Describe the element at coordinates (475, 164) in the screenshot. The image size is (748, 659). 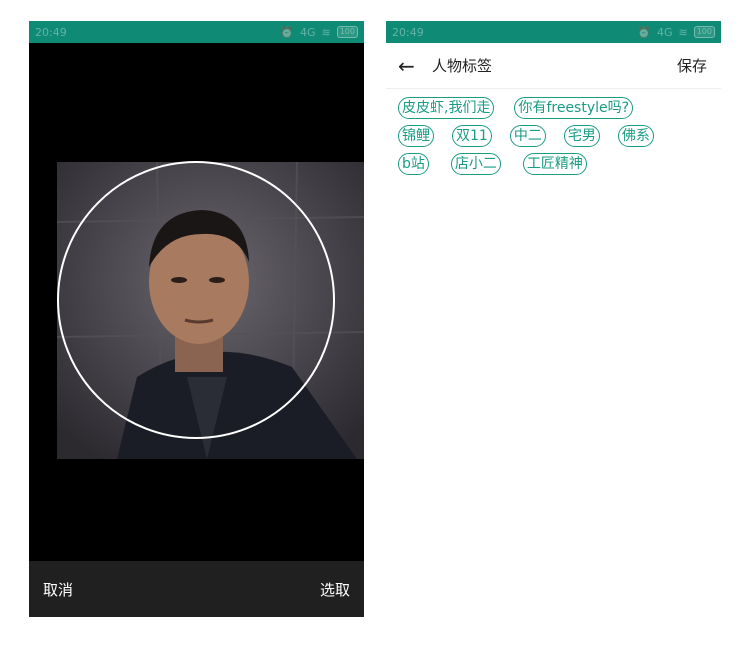
I see `tag-chip: 店小二` at that location.